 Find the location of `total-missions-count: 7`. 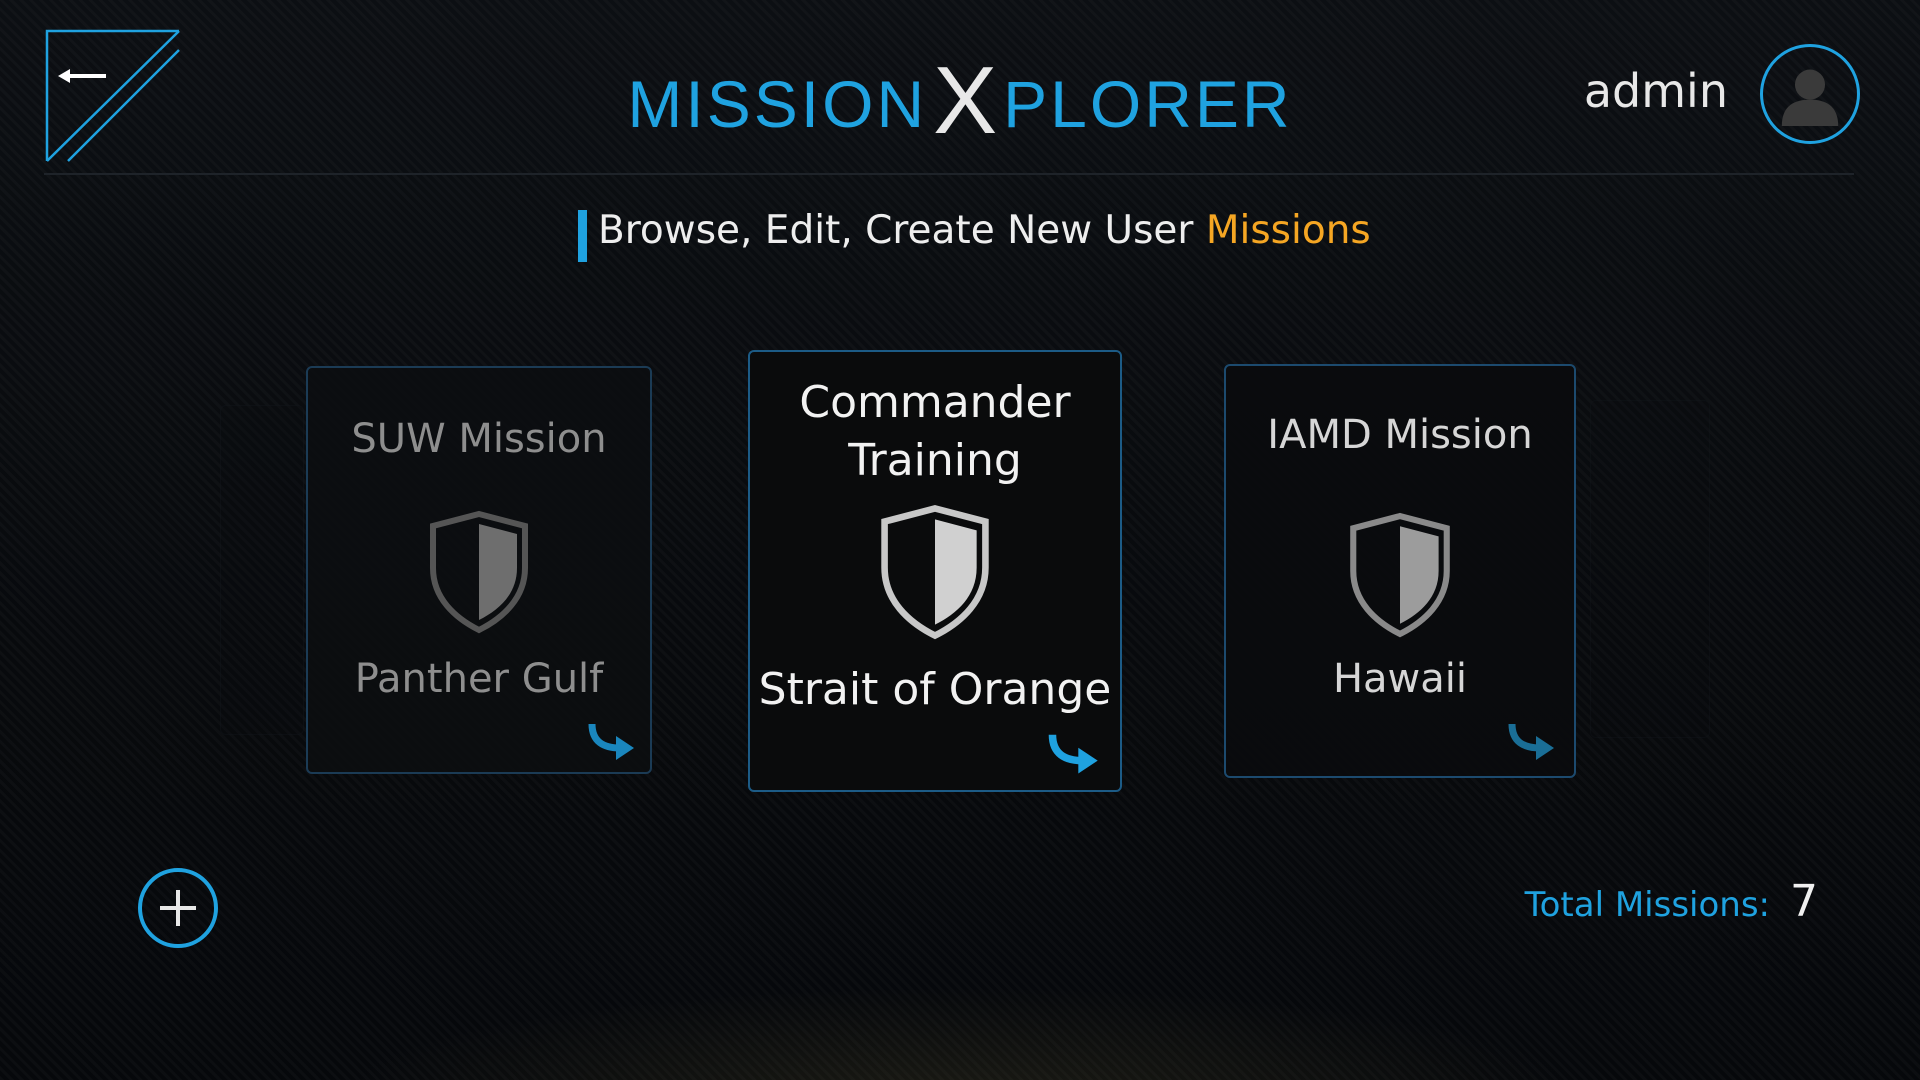

total-missions-count: 7 is located at coordinates (1804, 901).